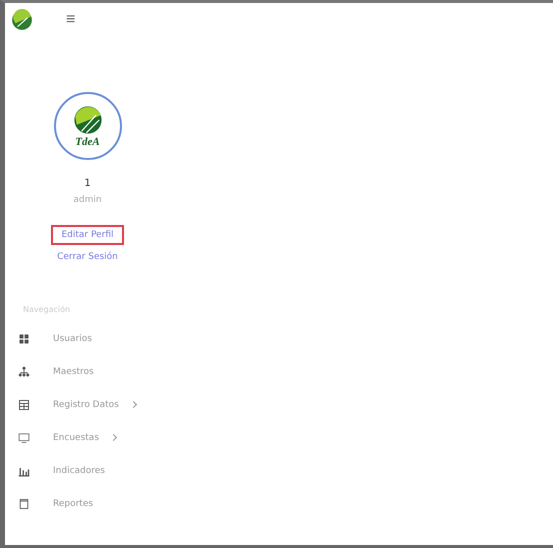 Image resolution: width=553 pixels, height=548 pixels. I want to click on hierarchy-icon, so click(24, 372).